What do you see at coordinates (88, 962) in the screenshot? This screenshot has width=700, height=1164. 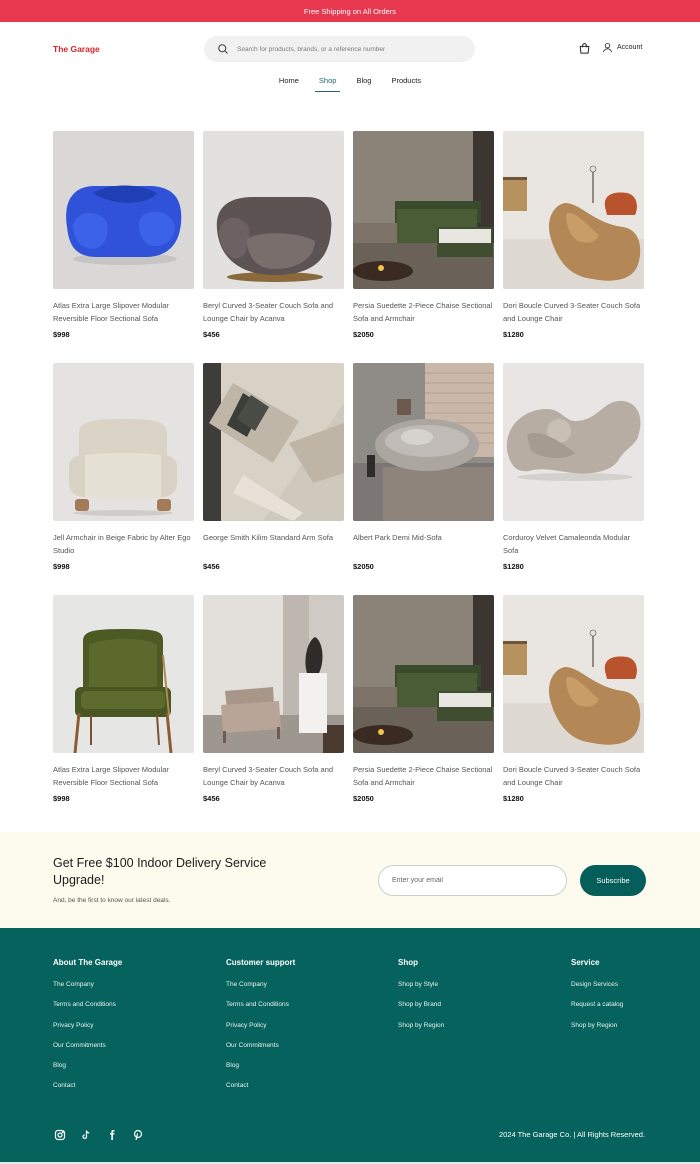 I see `footer-heading: About The Garage` at bounding box center [88, 962].